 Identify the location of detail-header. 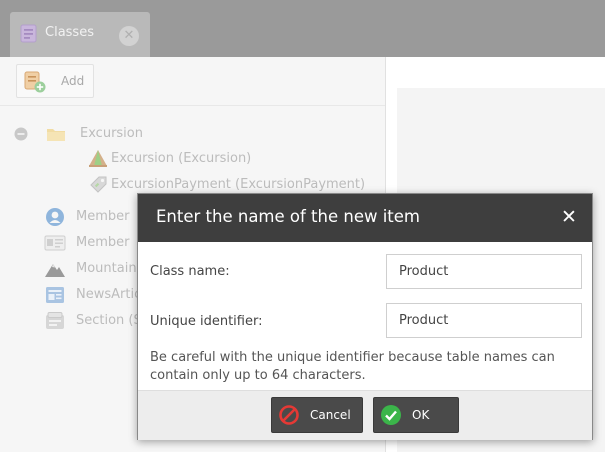
(501, 73).